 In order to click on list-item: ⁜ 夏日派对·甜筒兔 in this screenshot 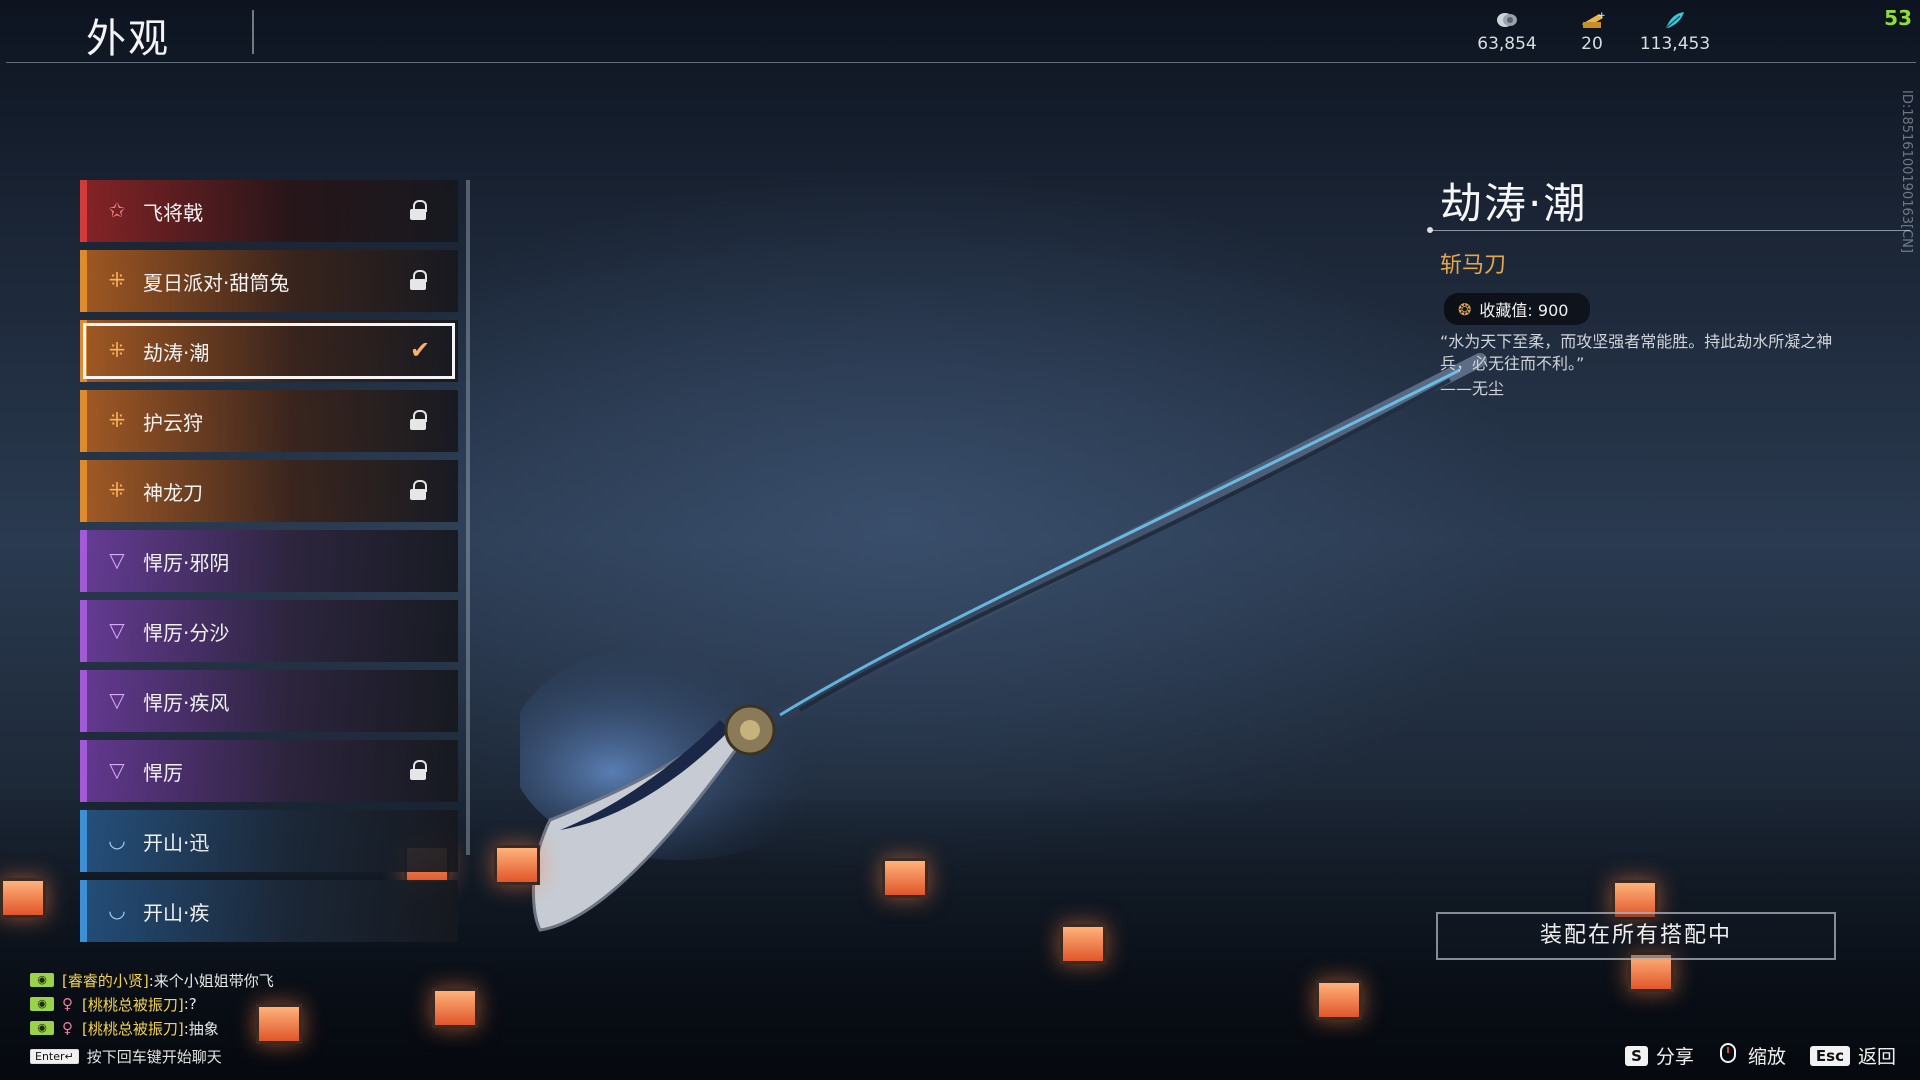, I will do `click(269, 281)`.